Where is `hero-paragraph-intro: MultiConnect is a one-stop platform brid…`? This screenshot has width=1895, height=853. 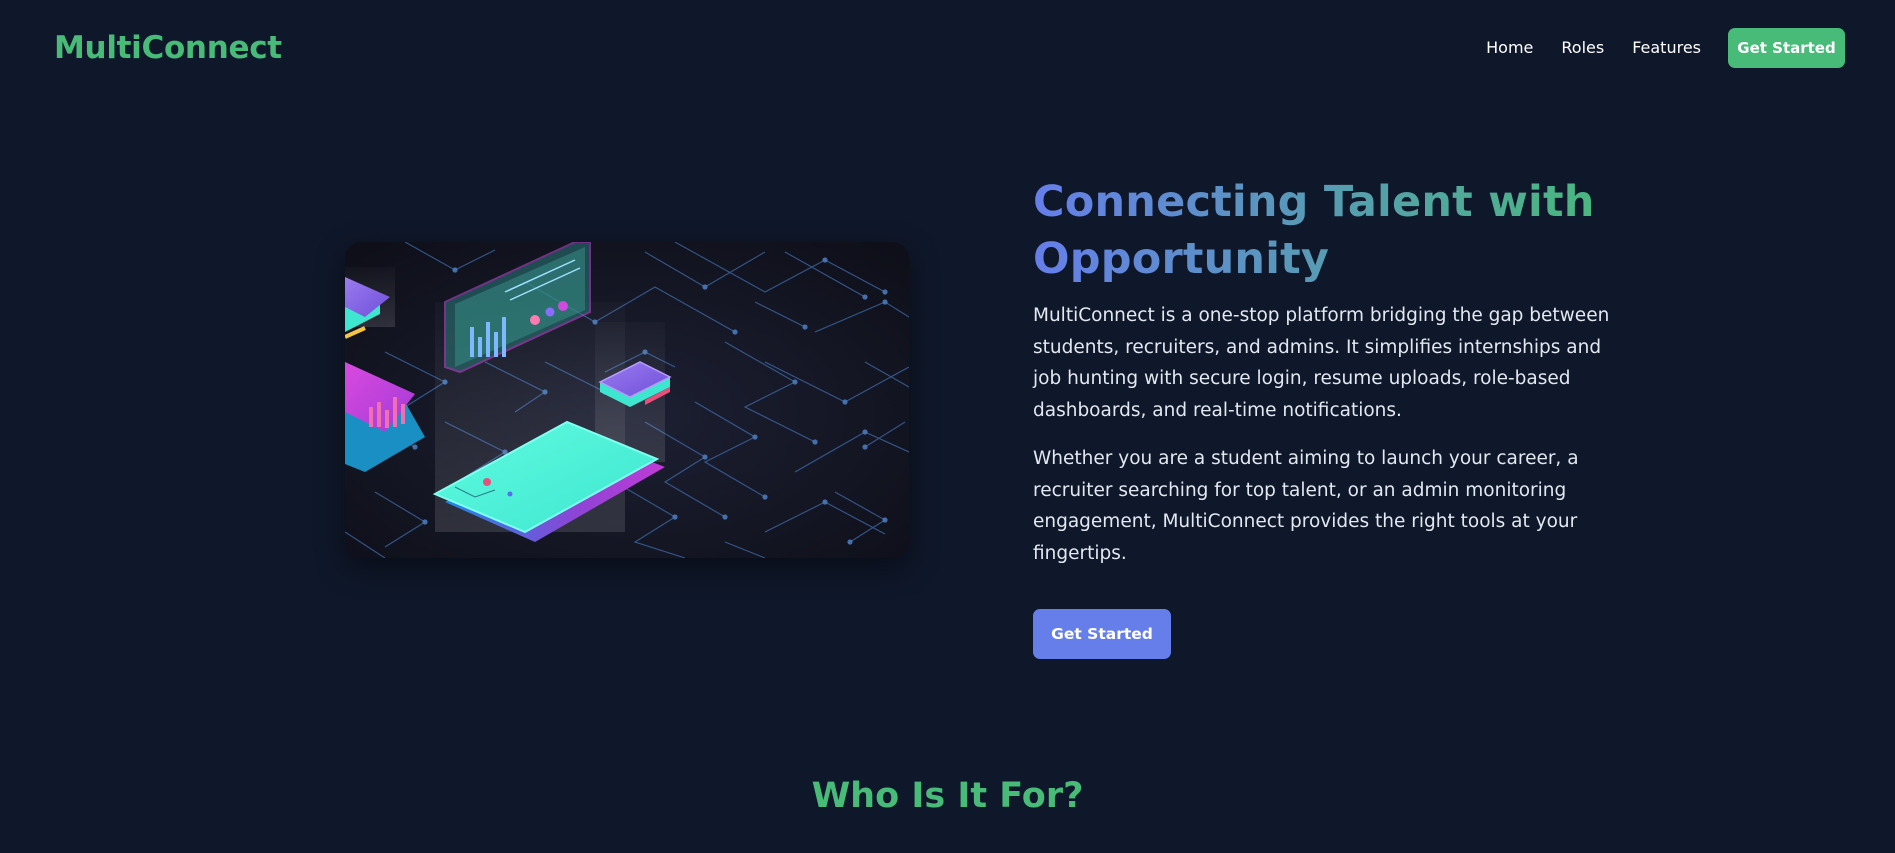
hero-paragraph-intro: MultiConnect is a one-stop platform brid… is located at coordinates (1321, 363).